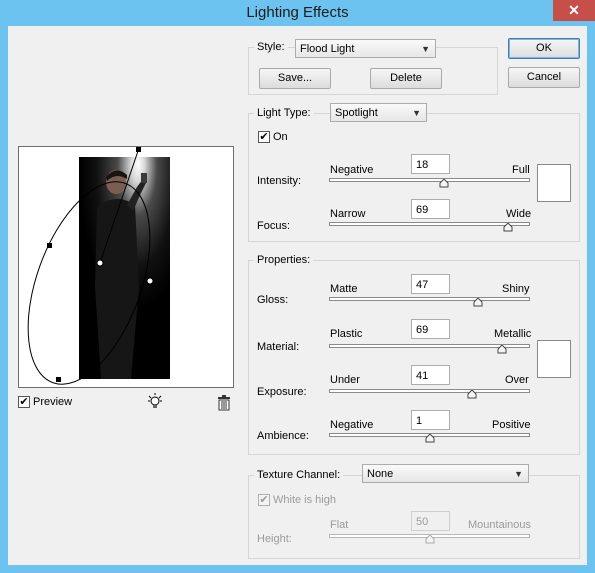 The width and height of the screenshot is (595, 573). I want to click on focus-input: 69, so click(430, 209).